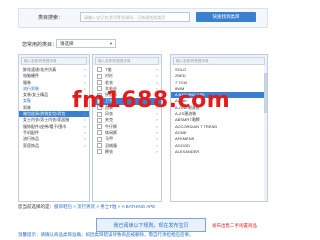 The width and height of the screenshot is (320, 240). What do you see at coordinates (265, 133) in the screenshot?
I see `panel3-scrollbar` at bounding box center [265, 133].